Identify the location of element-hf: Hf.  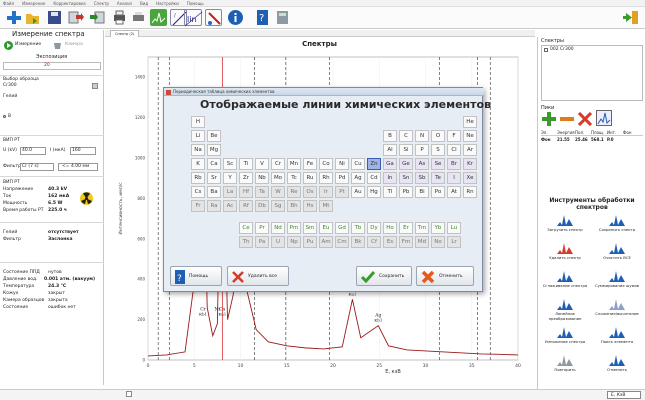
(246, 192).